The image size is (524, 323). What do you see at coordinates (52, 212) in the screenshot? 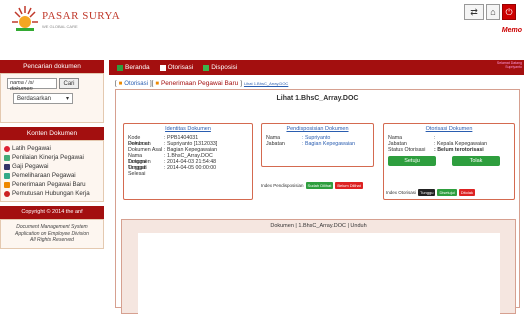
I see `copyright-title: Copyright © 2014 the anf` at bounding box center [52, 212].